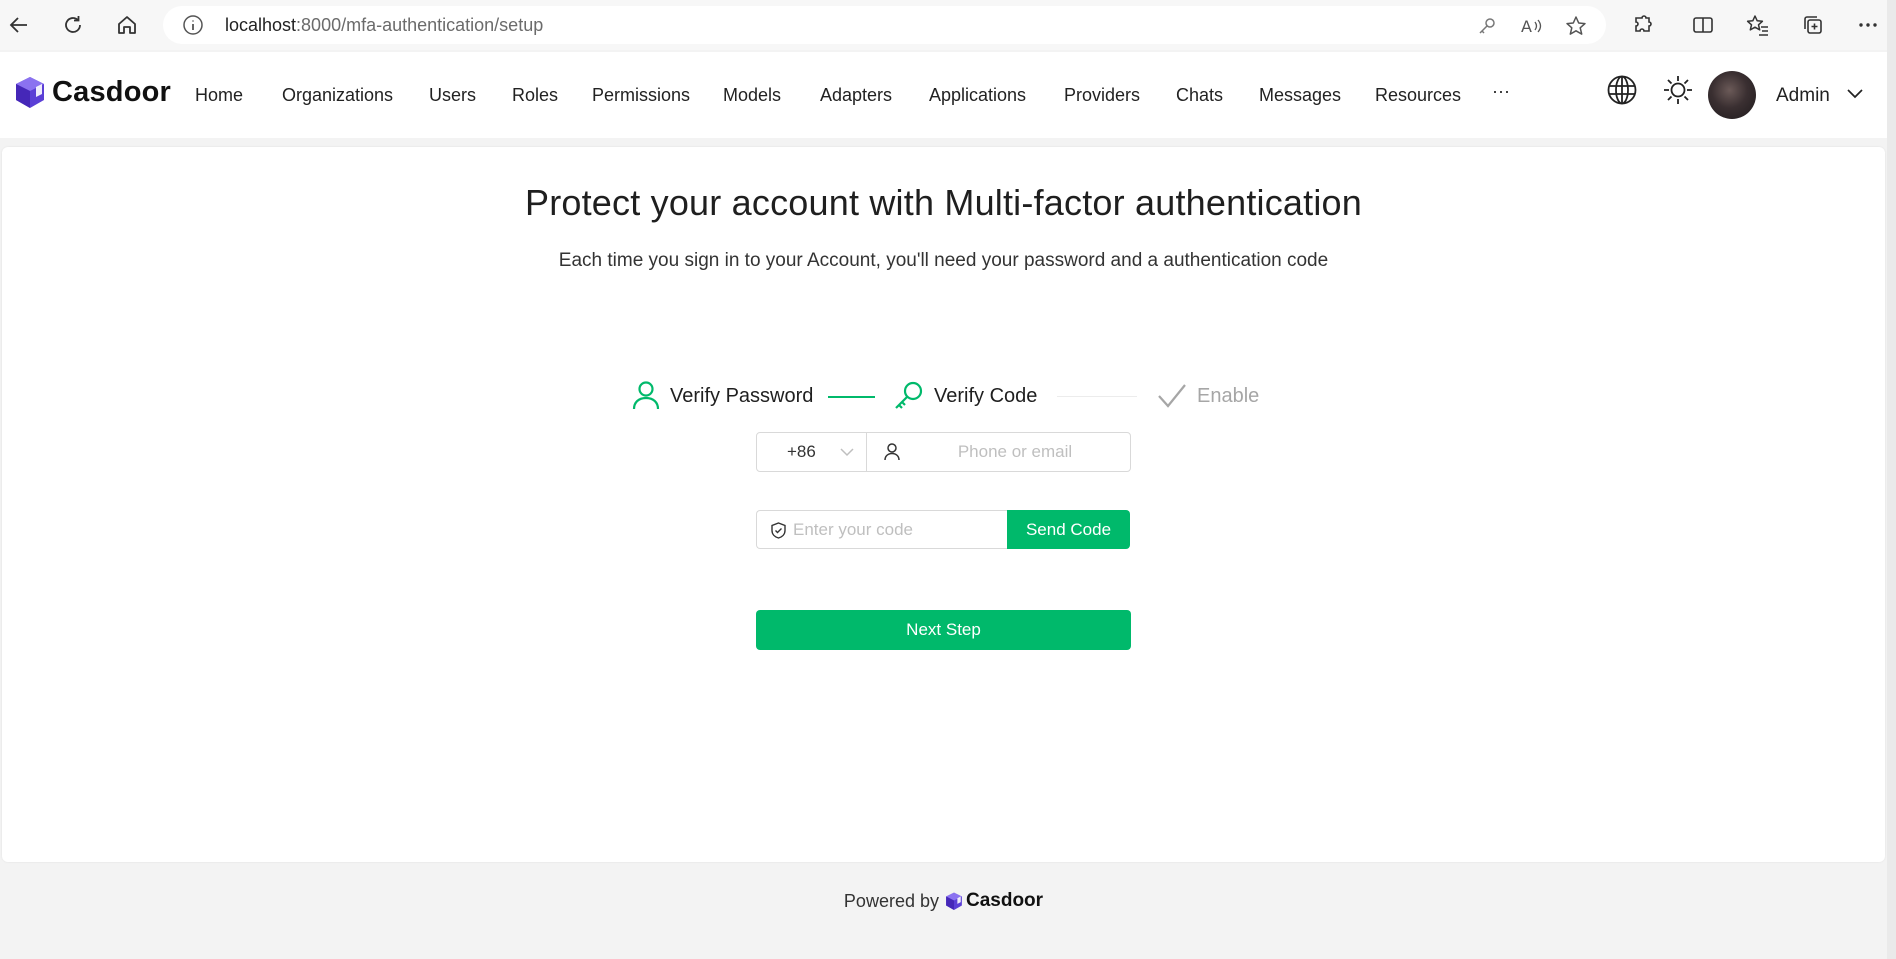 The image size is (1896, 959). What do you see at coordinates (801, 451) in the screenshot?
I see `country-code-value: +86` at bounding box center [801, 451].